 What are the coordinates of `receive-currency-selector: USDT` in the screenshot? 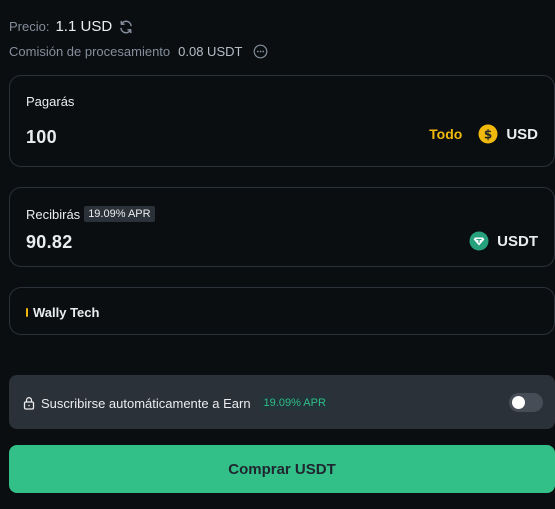 It's located at (503, 241).